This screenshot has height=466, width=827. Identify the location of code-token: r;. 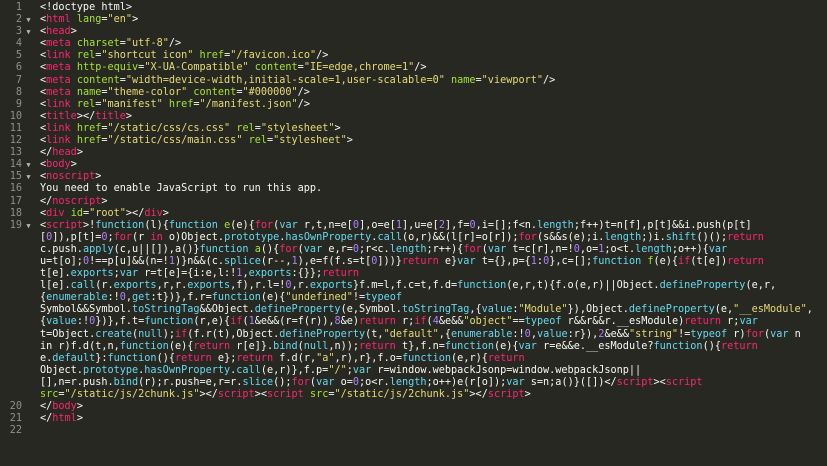
(405, 322).